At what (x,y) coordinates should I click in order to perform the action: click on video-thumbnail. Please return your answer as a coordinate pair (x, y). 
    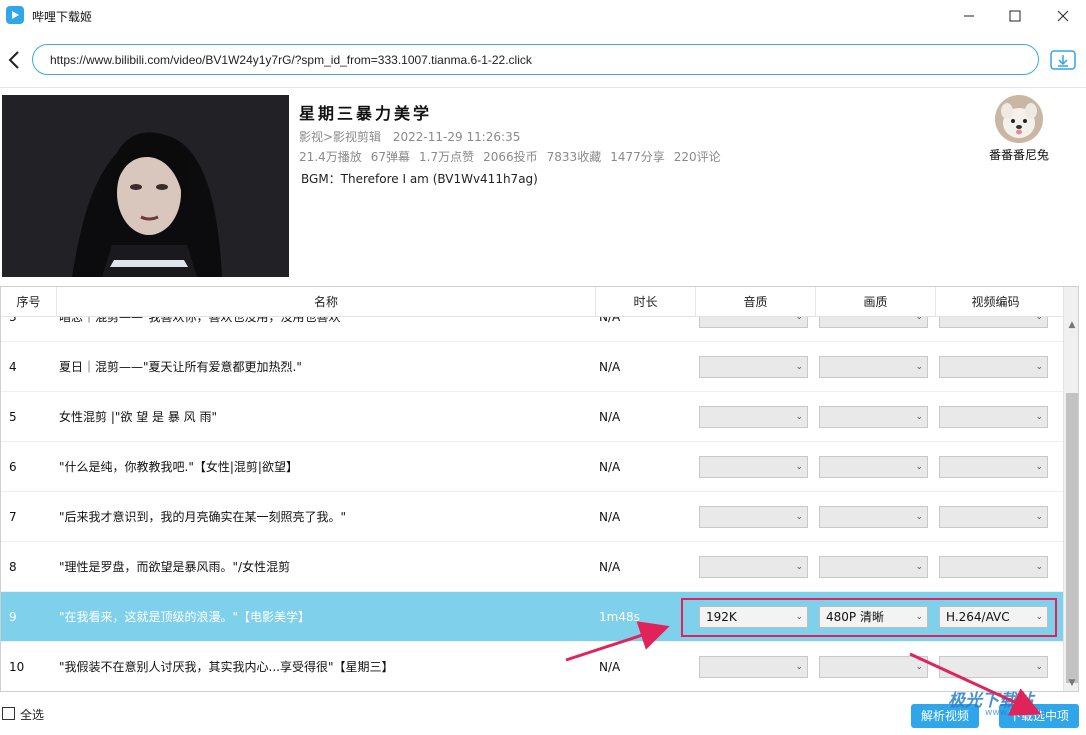
    Looking at the image, I should click on (145, 186).